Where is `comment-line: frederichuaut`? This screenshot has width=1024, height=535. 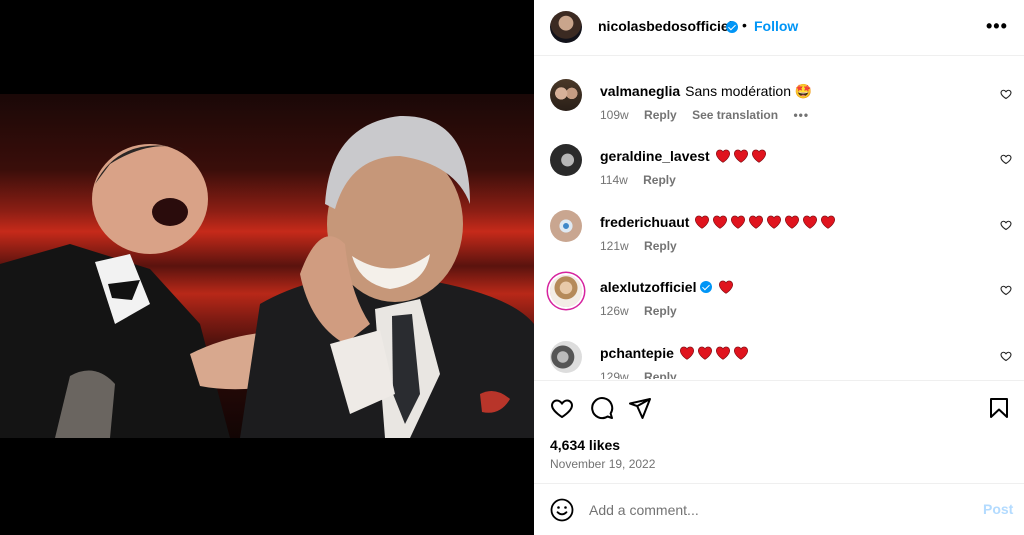
comment-line: frederichuaut is located at coordinates (719, 222).